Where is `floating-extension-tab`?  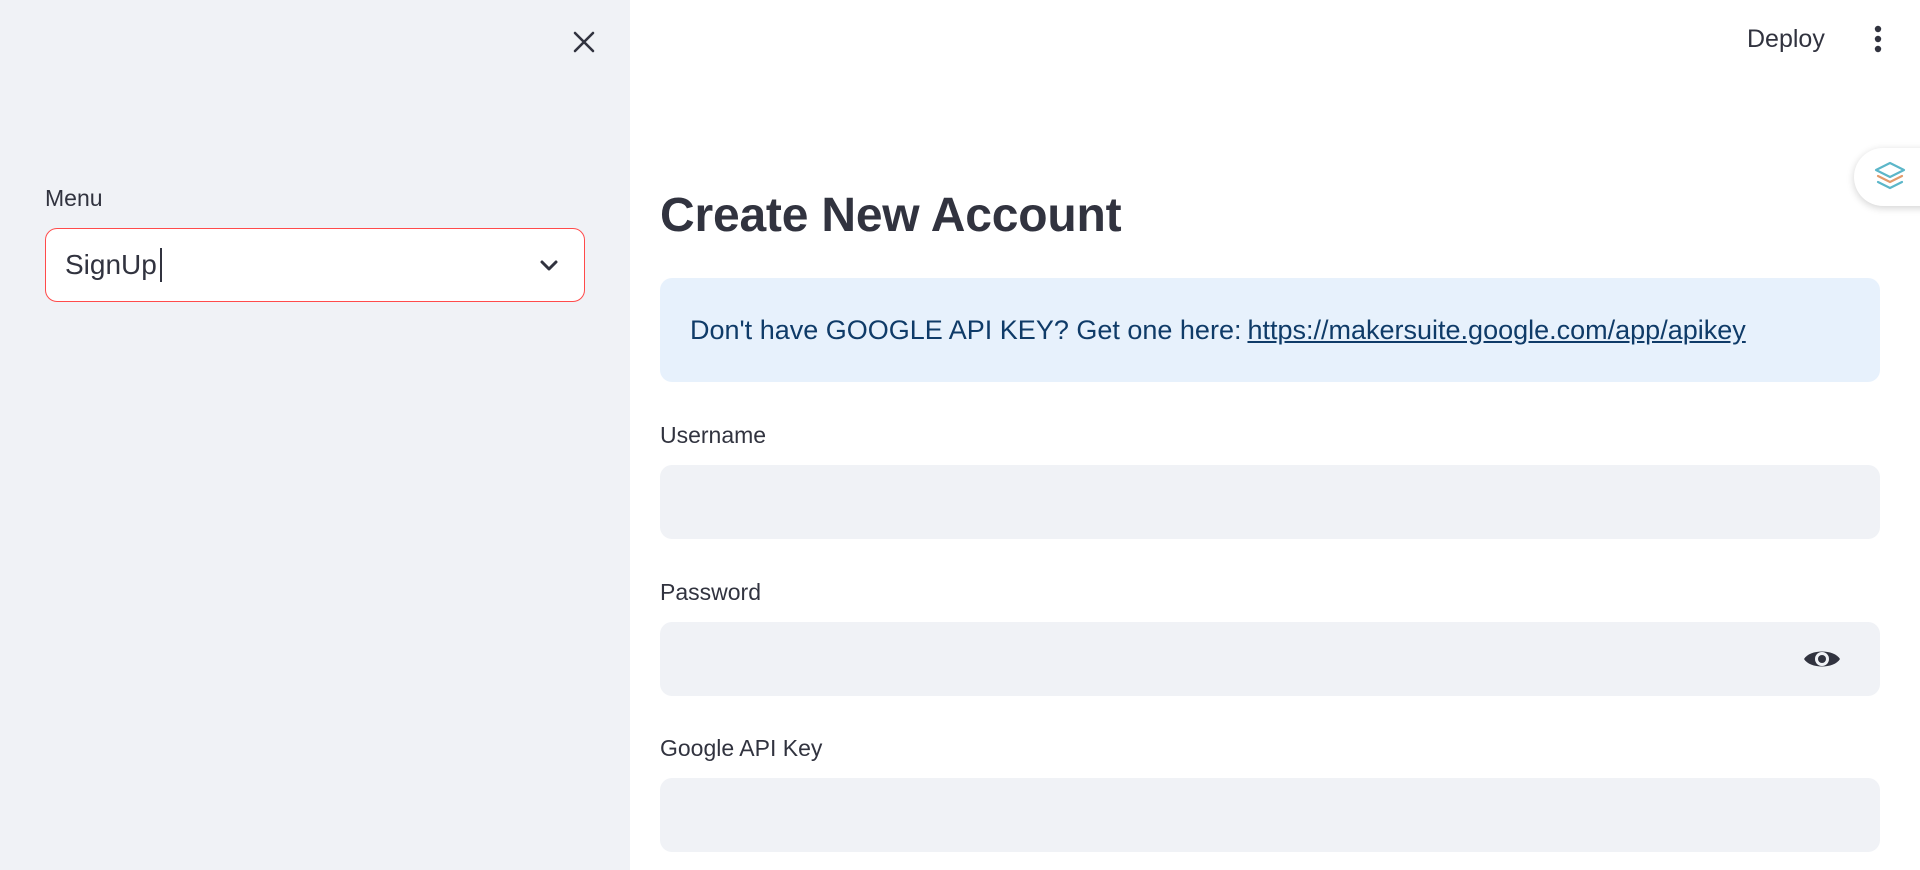
floating-extension-tab is located at coordinates (1887, 177).